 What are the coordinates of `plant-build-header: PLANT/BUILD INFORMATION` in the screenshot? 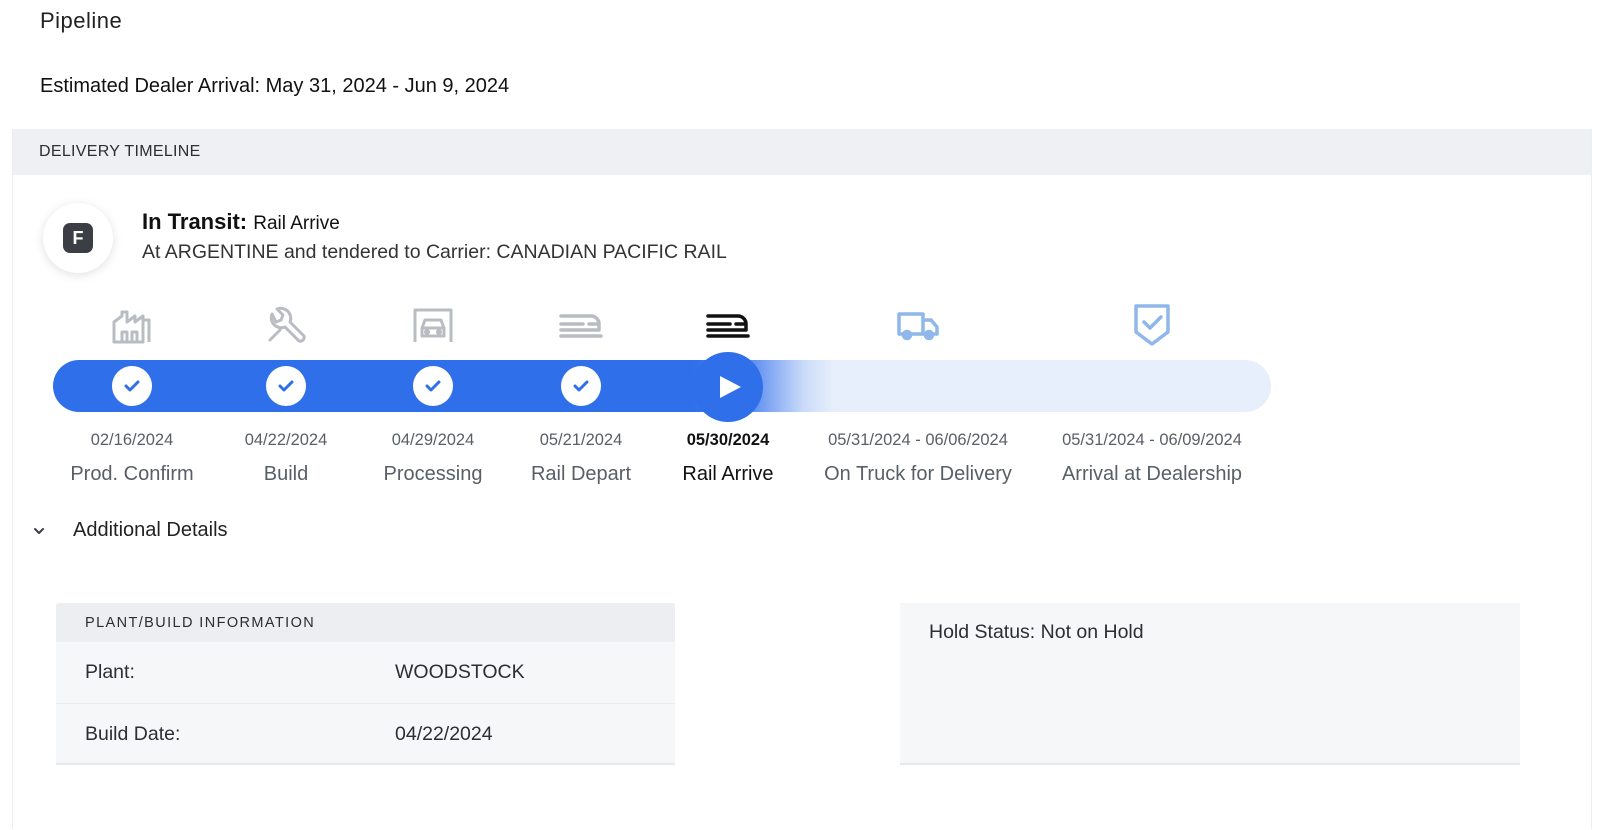 It's located at (365, 622).